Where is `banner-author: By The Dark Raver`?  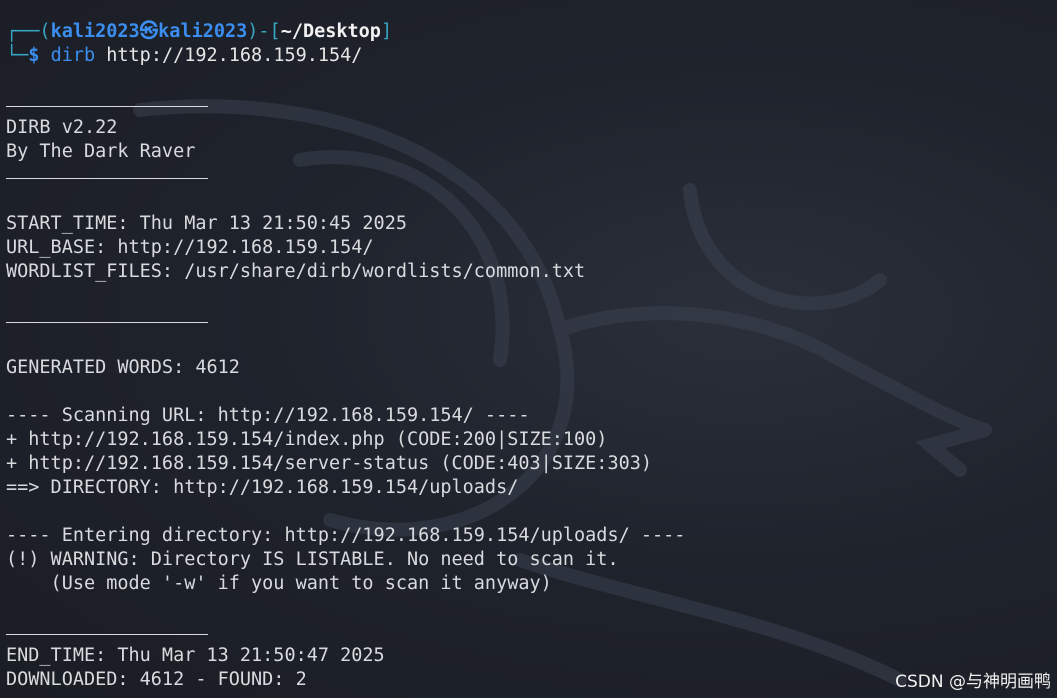
banner-author: By The Dark Raver is located at coordinates (101, 151).